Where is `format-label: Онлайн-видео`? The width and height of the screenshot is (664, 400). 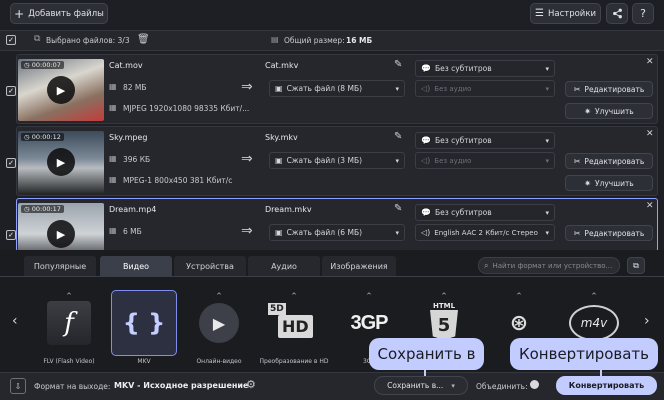 format-label: Онлайн-видео is located at coordinates (219, 361).